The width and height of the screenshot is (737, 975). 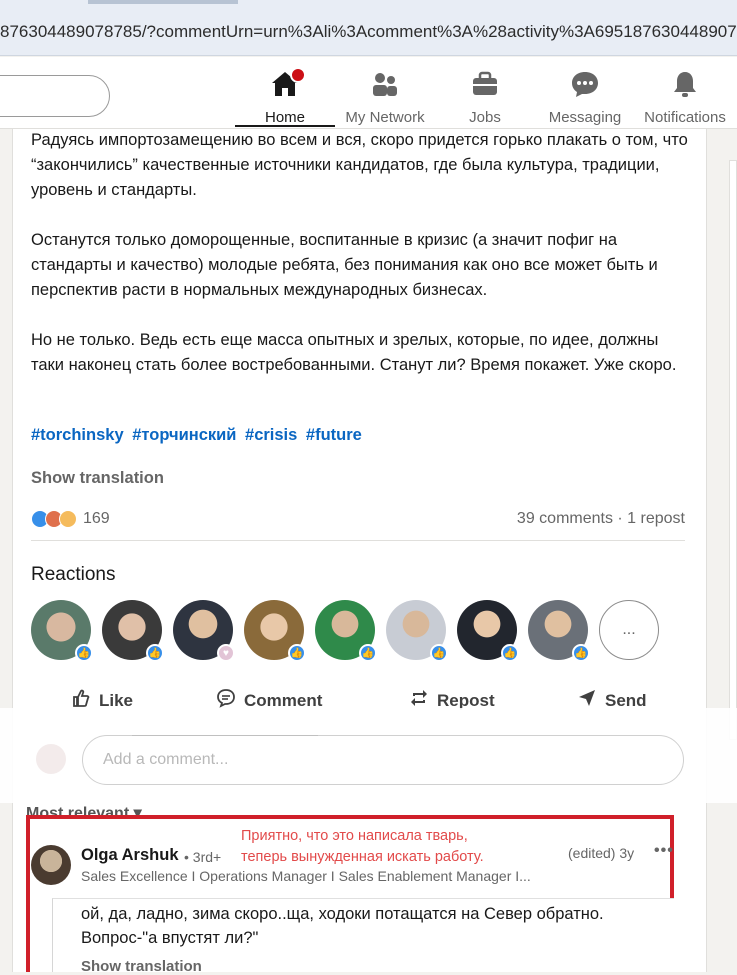 I want to click on reactions-count: 169, so click(x=96, y=519).